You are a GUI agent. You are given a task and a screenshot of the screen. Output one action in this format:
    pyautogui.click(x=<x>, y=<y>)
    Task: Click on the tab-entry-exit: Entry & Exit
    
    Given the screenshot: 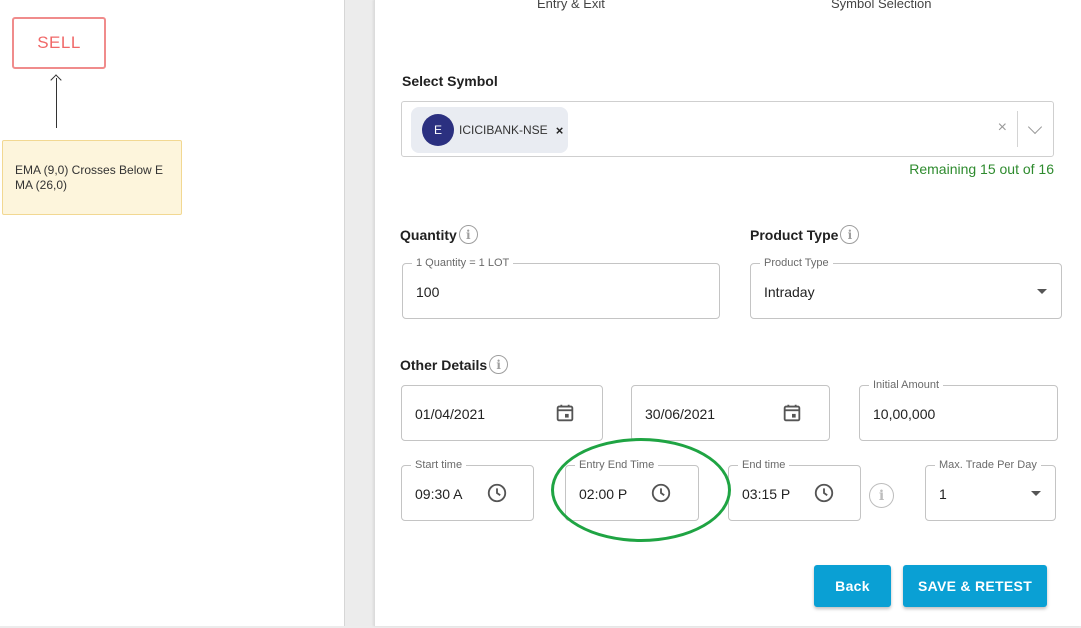 What is the action you would take?
    pyautogui.click(x=571, y=5)
    